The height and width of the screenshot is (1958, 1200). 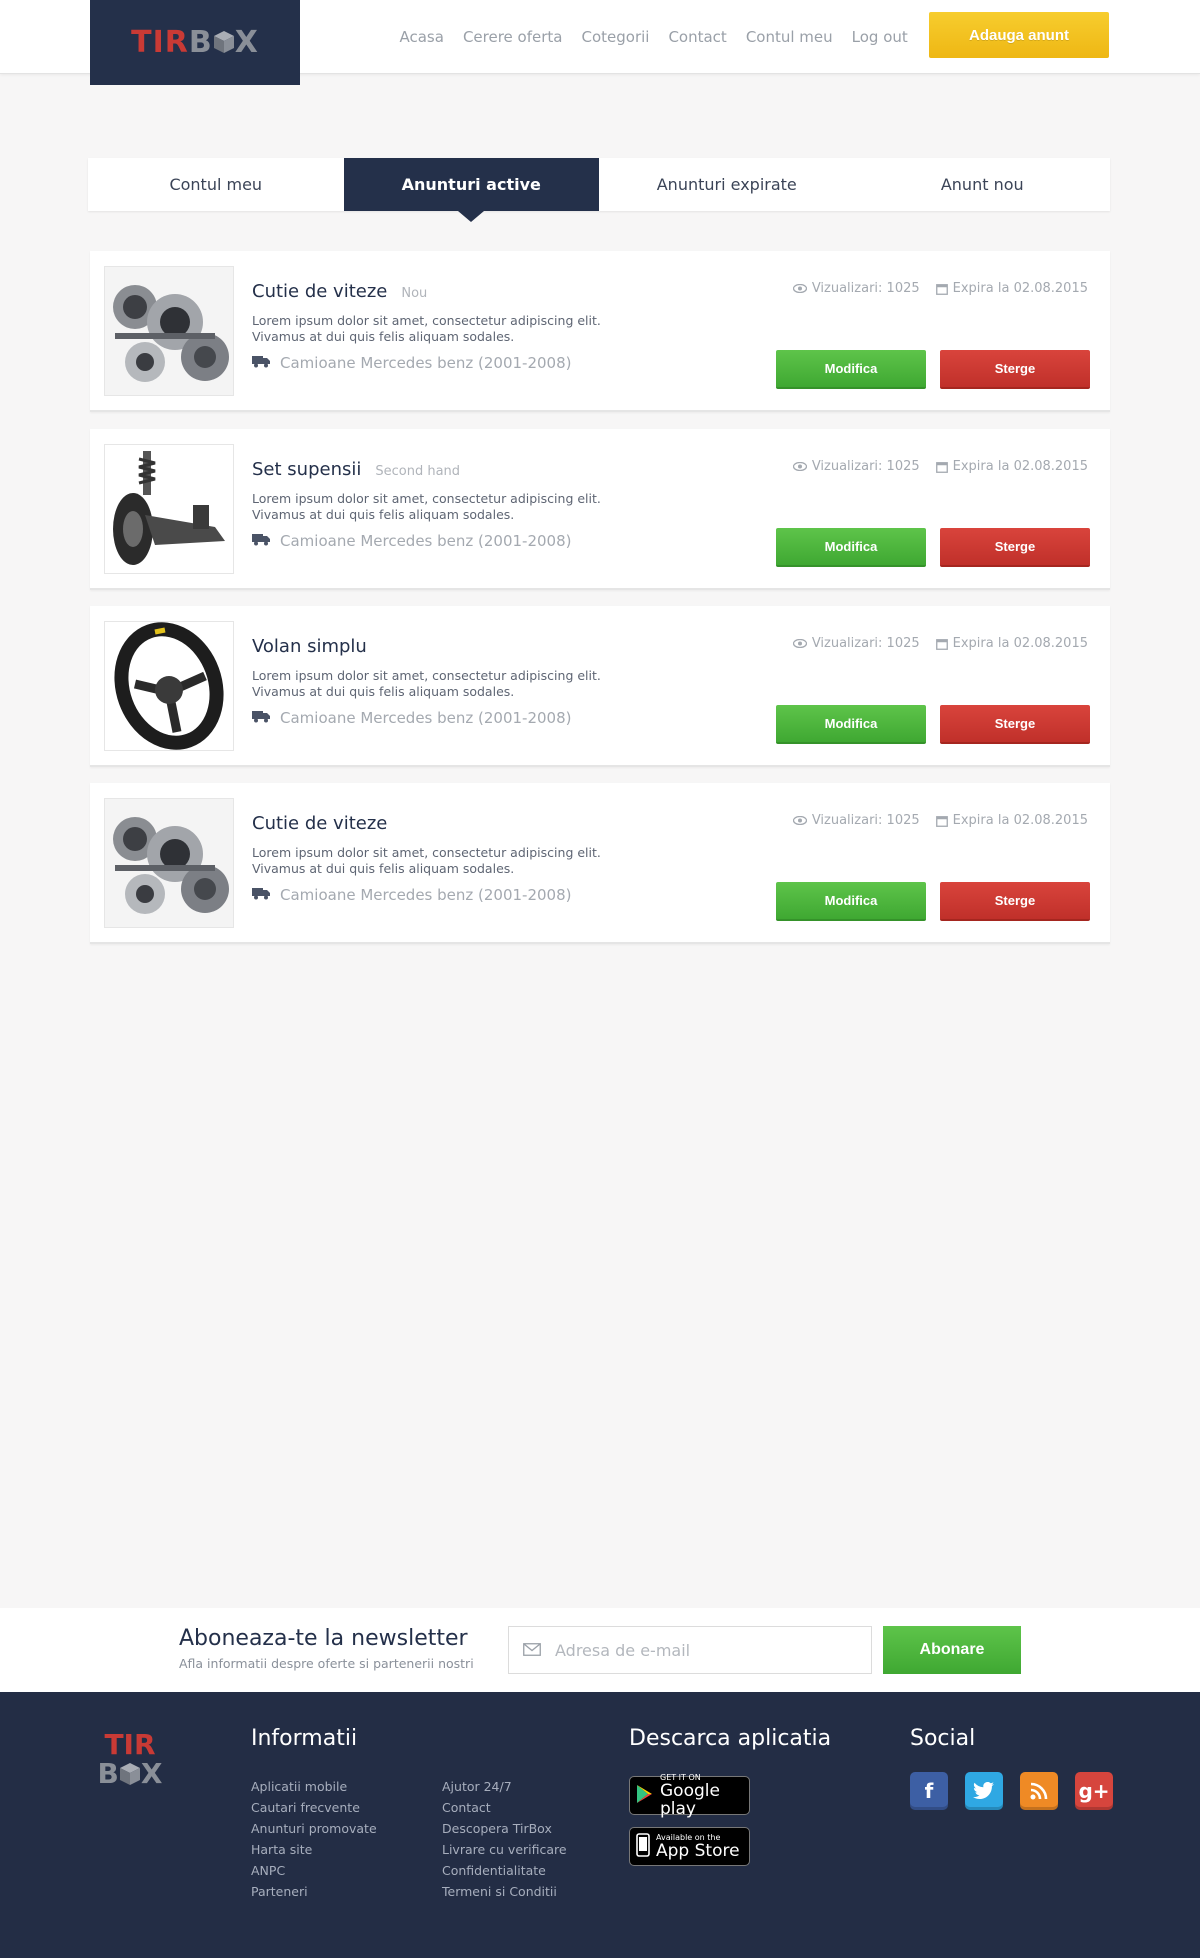 What do you see at coordinates (504, 1849) in the screenshot?
I see `footer-link: Livrare cu verificare` at bounding box center [504, 1849].